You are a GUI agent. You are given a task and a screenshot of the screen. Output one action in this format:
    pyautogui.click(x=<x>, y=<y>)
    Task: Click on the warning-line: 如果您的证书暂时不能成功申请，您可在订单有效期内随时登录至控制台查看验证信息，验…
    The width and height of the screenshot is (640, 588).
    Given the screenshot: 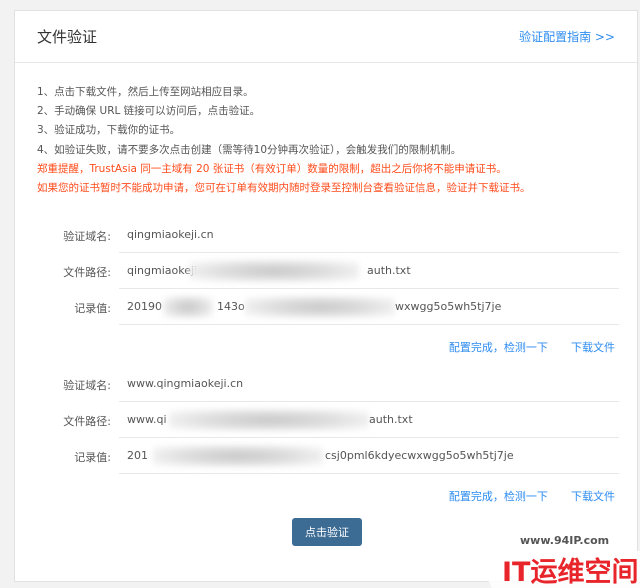 What is the action you would take?
    pyautogui.click(x=284, y=188)
    